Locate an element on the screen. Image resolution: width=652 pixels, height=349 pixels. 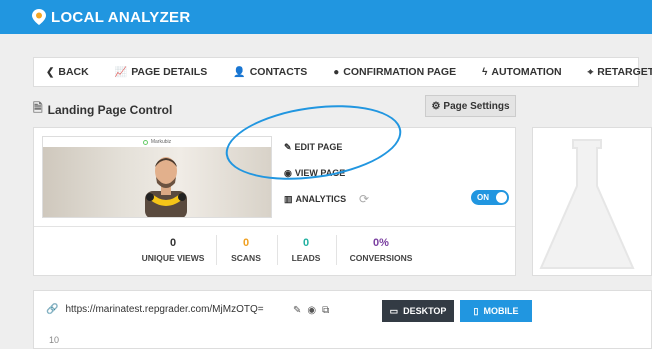
nav-contacts: 👤 CONTACTS is located at coordinates (270, 72).